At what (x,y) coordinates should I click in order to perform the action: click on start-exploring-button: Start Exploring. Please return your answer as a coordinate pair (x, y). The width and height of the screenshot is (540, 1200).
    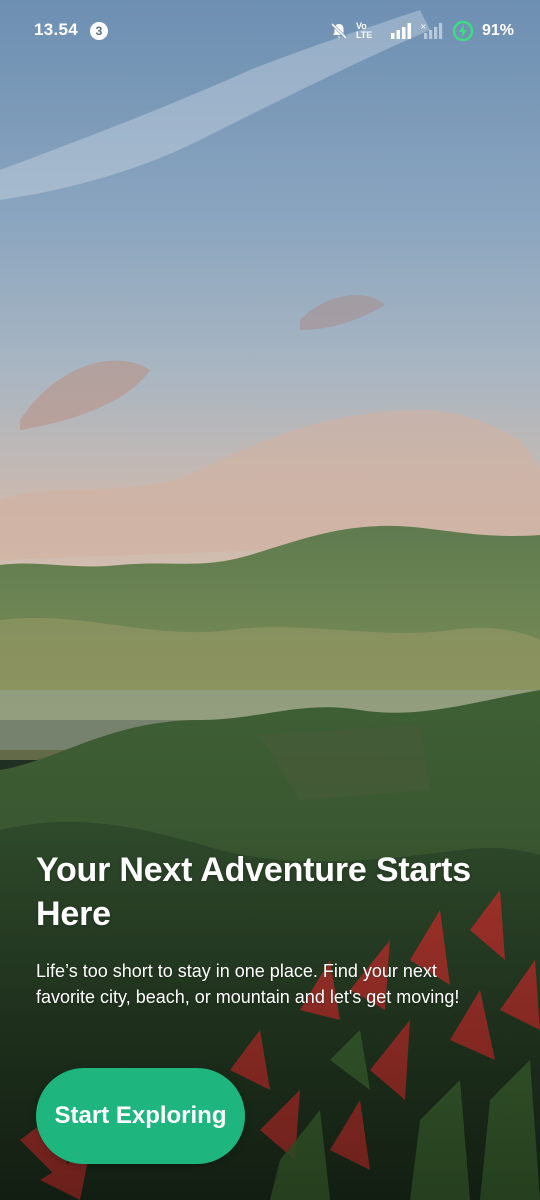
    Looking at the image, I should click on (140, 1116).